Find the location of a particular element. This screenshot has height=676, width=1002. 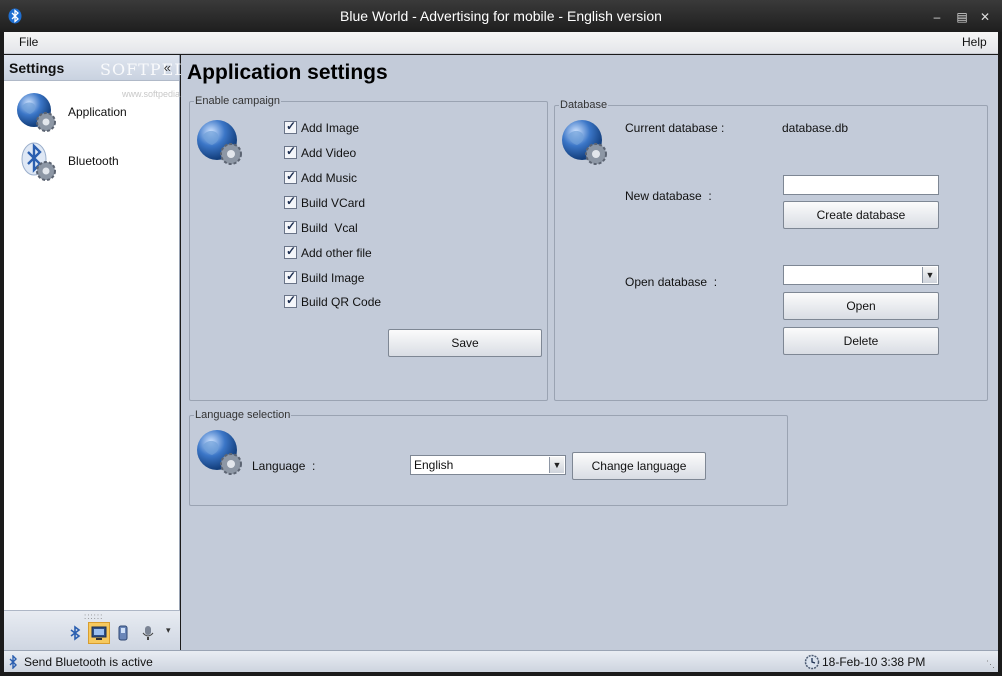

checkbox-label: Build QR Code is located at coordinates (341, 302).